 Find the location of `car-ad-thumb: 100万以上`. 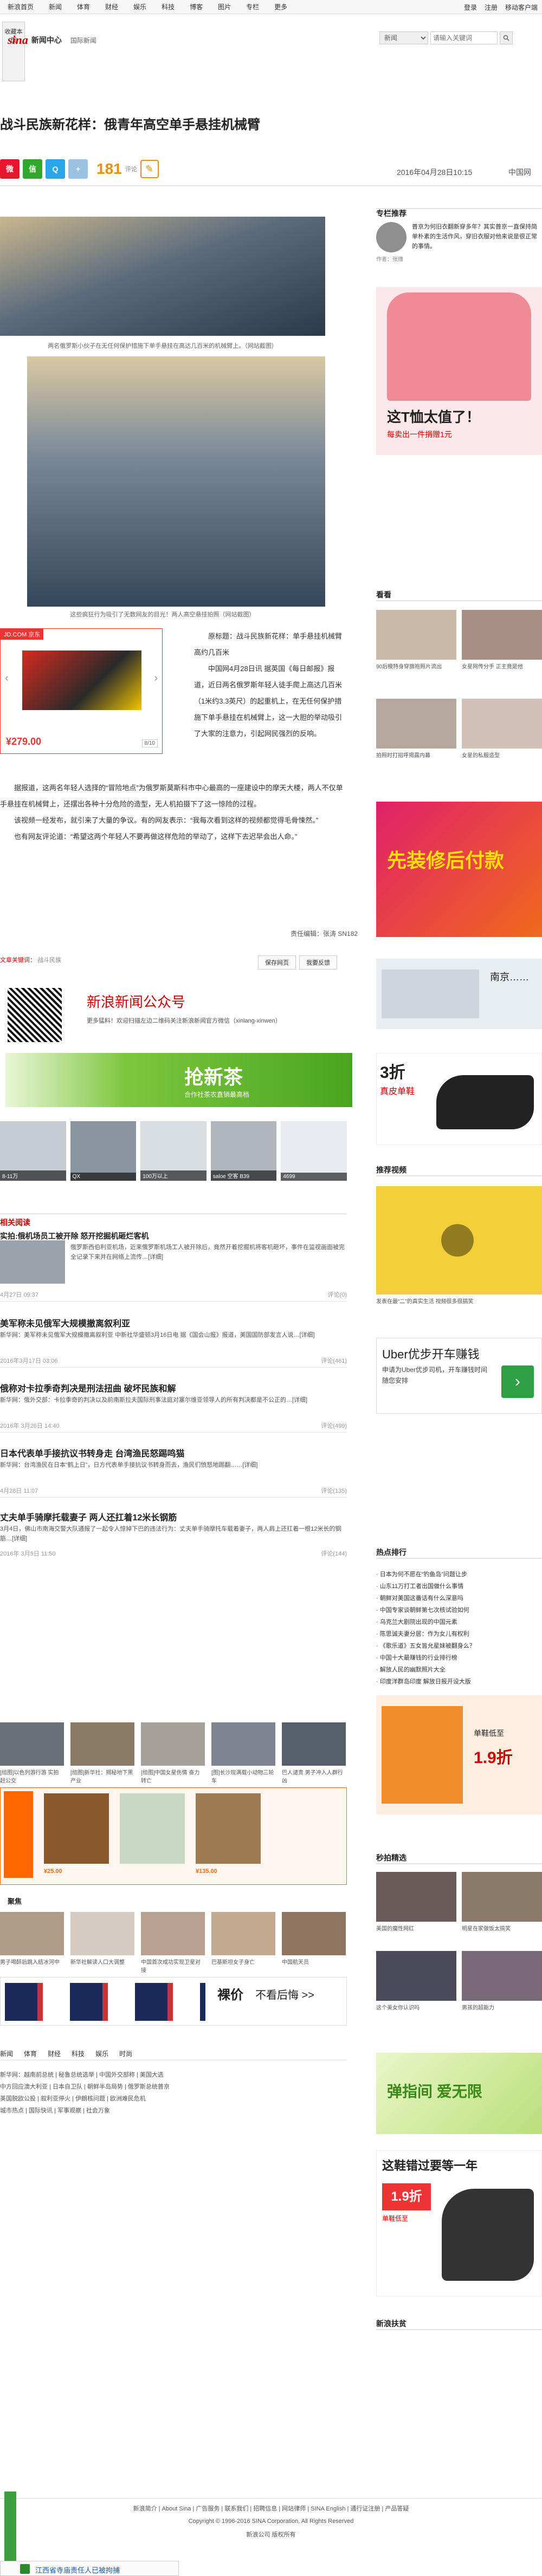

car-ad-thumb: 100万以上 is located at coordinates (174, 1151).